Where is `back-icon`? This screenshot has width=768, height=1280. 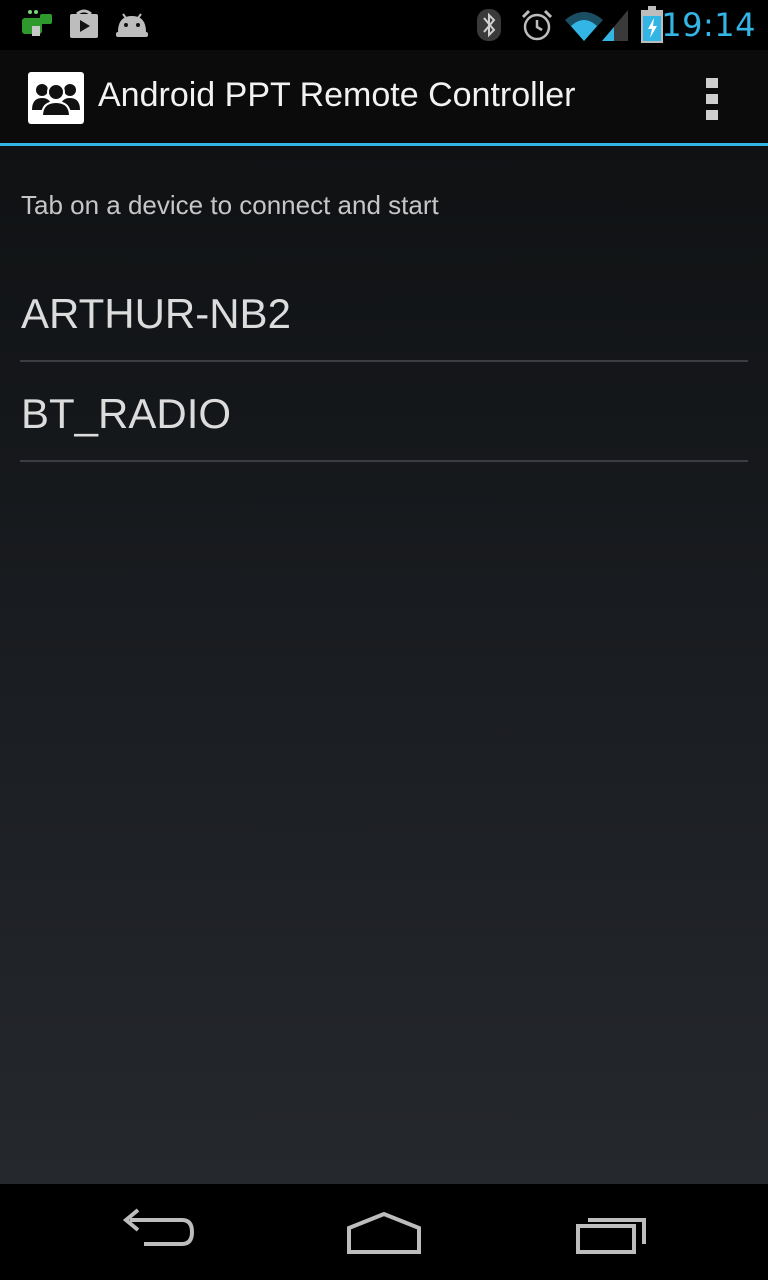
back-icon is located at coordinates (159, 1232).